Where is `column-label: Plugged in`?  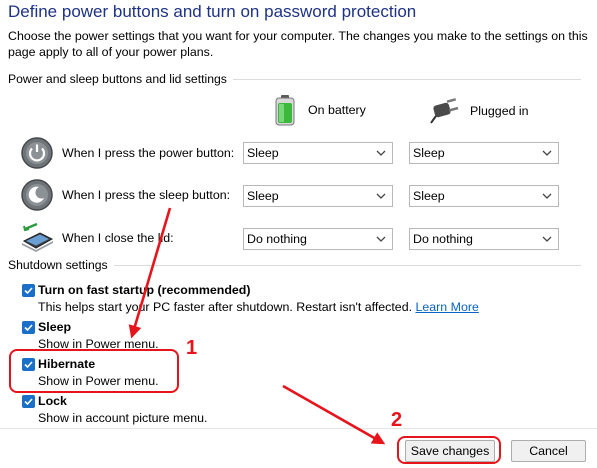
column-label: Plugged in is located at coordinates (499, 111).